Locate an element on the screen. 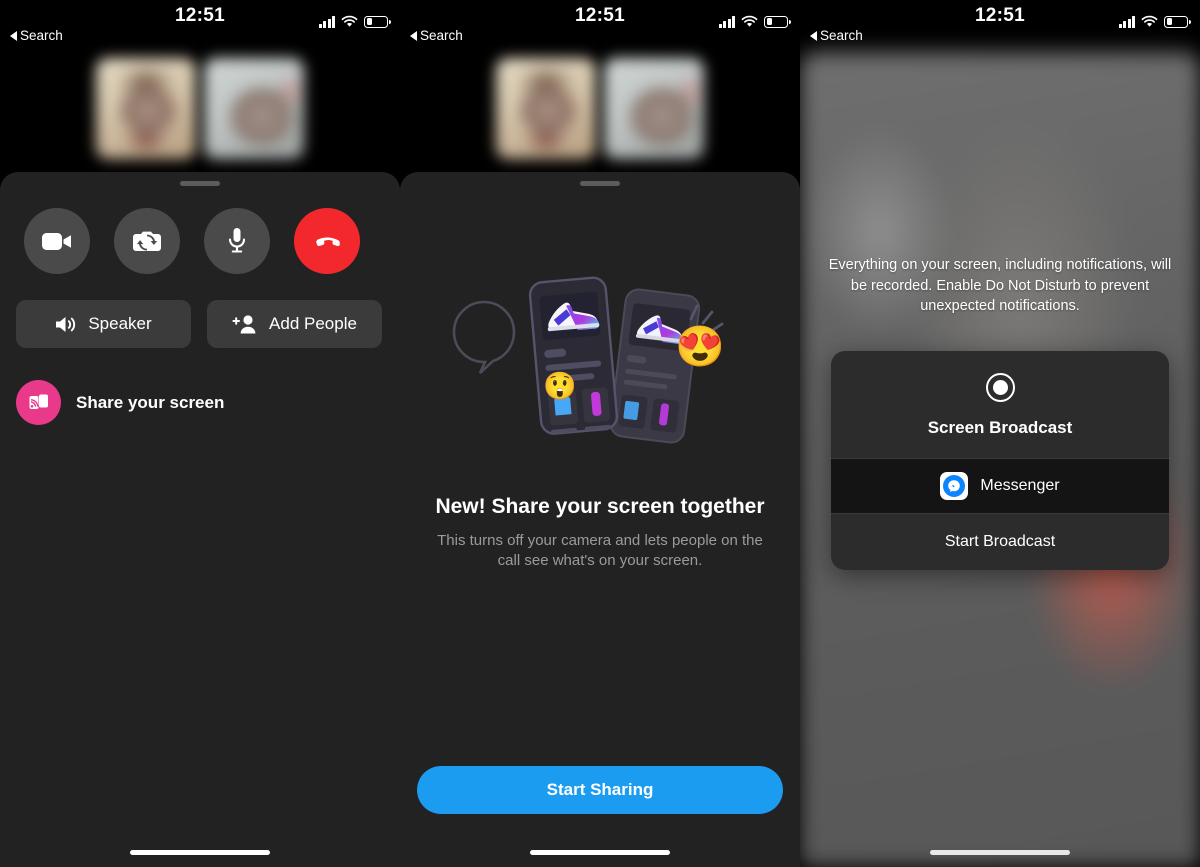 The image size is (1200, 867). flip-camera-button is located at coordinates (147, 241).